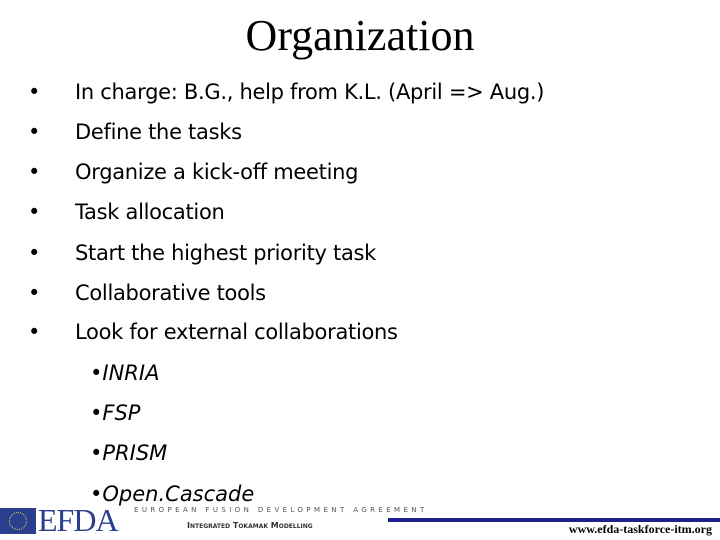 The image size is (720, 540). I want to click on efda-logo: EFDA, so click(78, 520).